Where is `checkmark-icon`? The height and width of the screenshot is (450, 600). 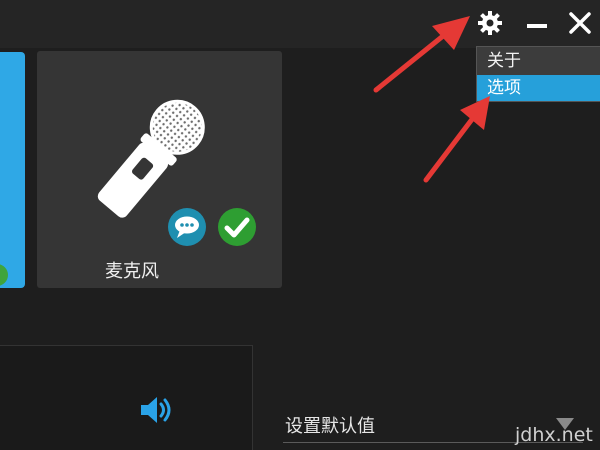
checkmark-icon is located at coordinates (237, 227).